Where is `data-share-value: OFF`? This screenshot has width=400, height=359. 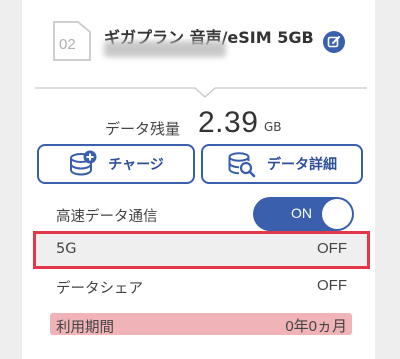
data-share-value: OFF is located at coordinates (332, 285).